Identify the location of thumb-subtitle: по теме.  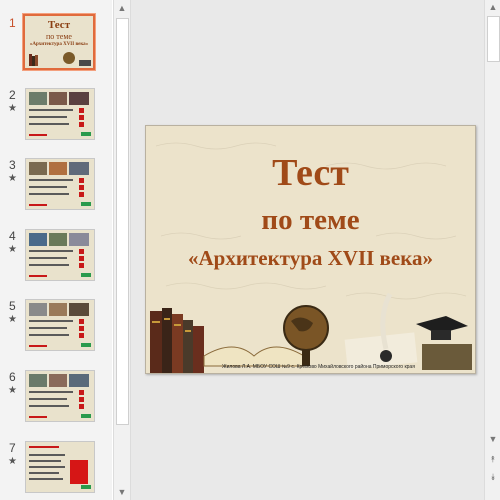
(59, 36).